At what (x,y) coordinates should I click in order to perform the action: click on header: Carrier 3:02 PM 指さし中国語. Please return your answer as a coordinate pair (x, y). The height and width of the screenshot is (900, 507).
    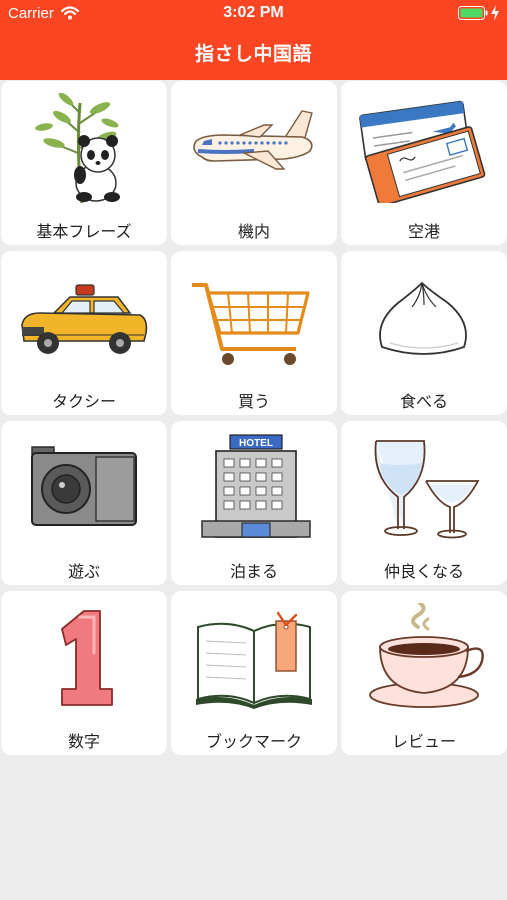
    Looking at the image, I should click on (253, 40).